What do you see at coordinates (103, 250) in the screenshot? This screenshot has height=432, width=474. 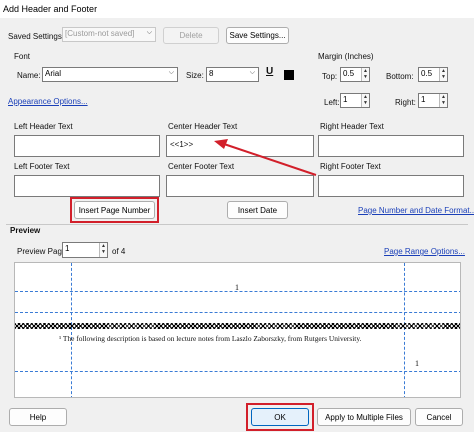 I see `spinner-icon: ▲ ▼` at bounding box center [103, 250].